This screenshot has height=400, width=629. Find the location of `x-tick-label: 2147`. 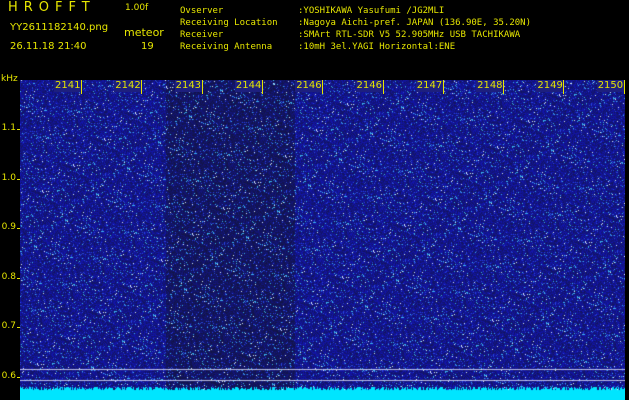

x-tick-label: 2147 is located at coordinates (429, 86).